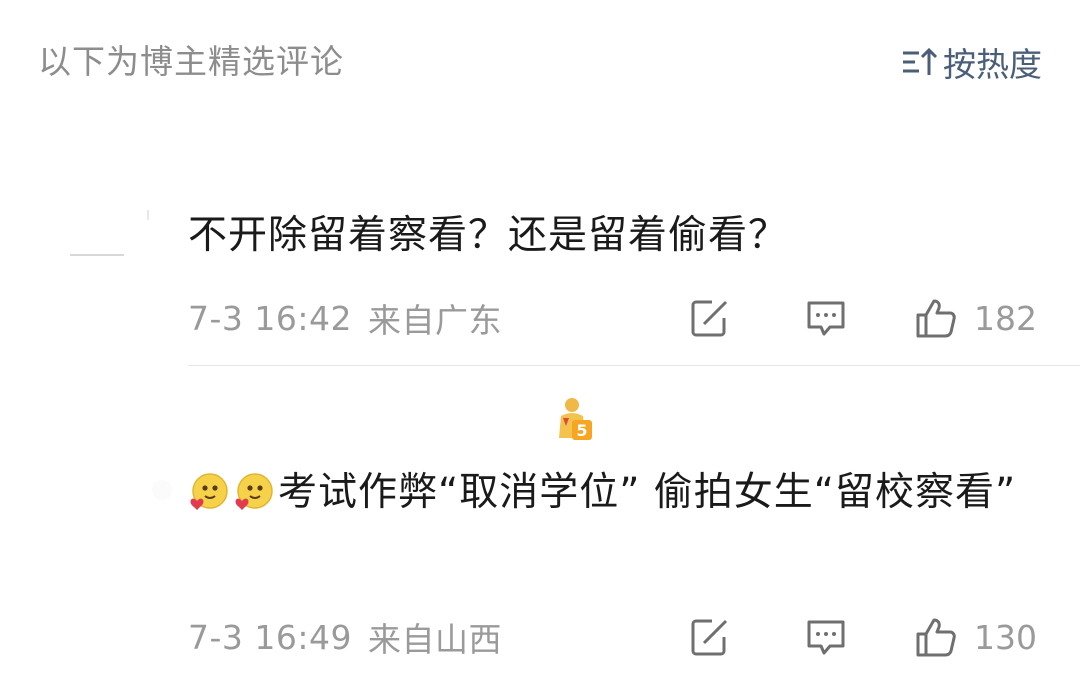 The width and height of the screenshot is (1080, 677). I want to click on comment-content: 考试作弊“取消学位” 偷拍女生“留校察看”, so click(618, 493).